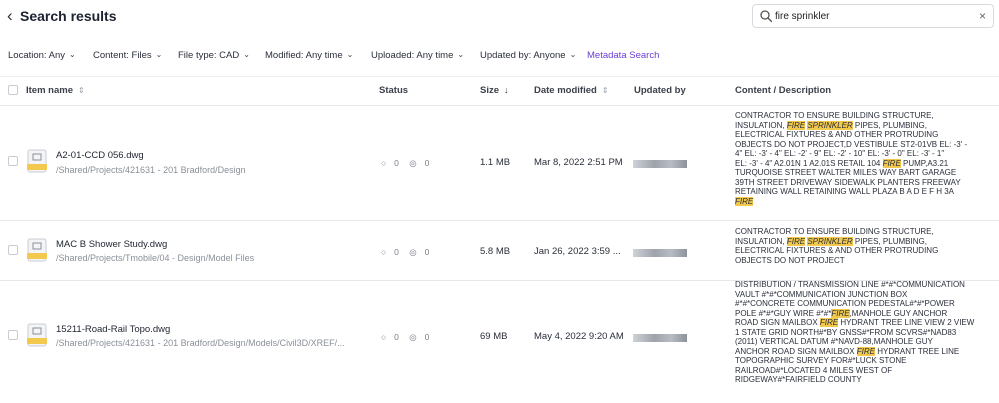 This screenshot has height=403, width=999. I want to click on date-modified: May 4, 2022 9:20 AM, so click(579, 336).